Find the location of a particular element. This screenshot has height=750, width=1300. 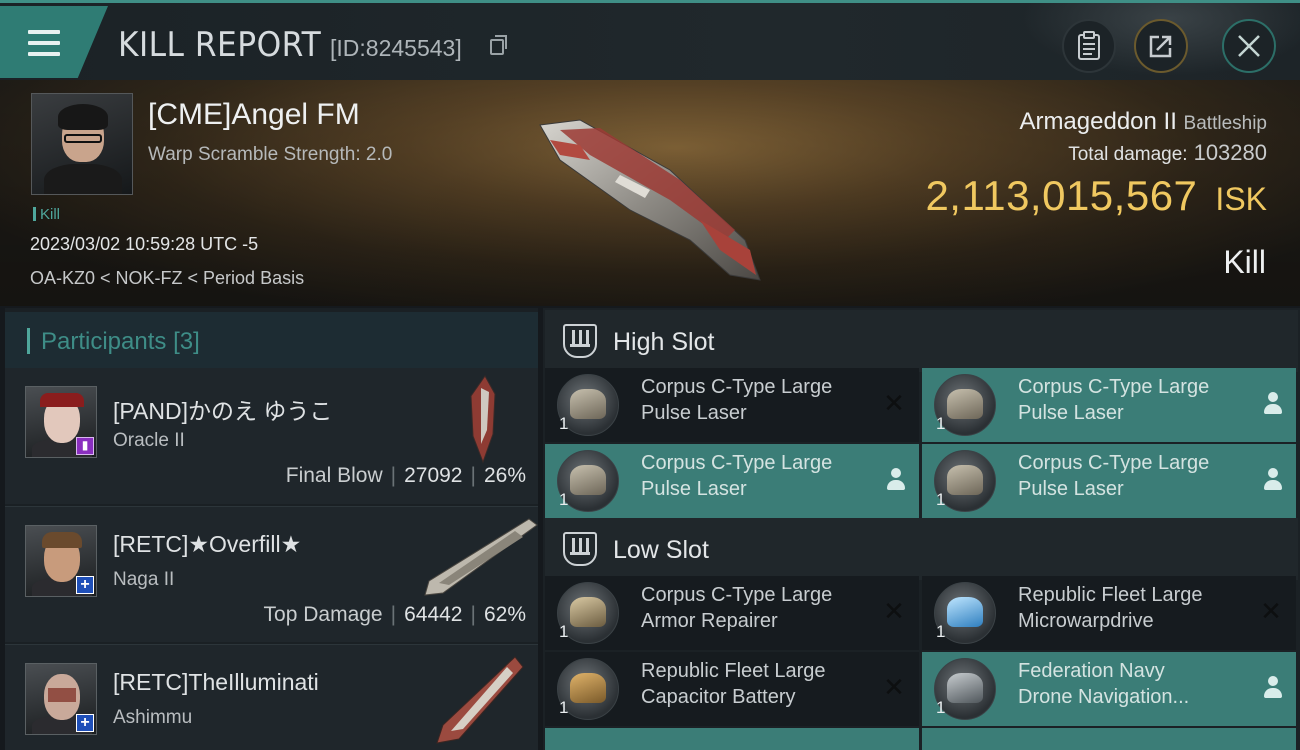

high-slot-label: High Slot is located at coordinates (664, 342).